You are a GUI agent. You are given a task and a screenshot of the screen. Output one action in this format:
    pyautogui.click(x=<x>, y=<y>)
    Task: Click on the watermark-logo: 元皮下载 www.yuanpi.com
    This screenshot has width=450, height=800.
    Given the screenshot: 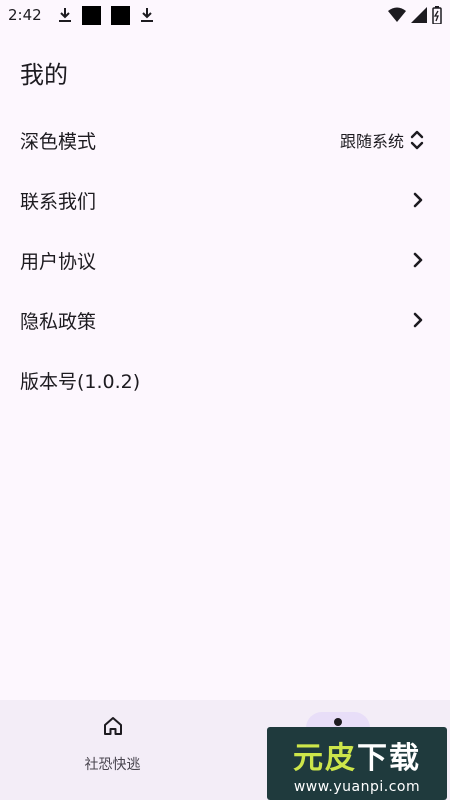 What is the action you would take?
    pyautogui.click(x=357, y=763)
    